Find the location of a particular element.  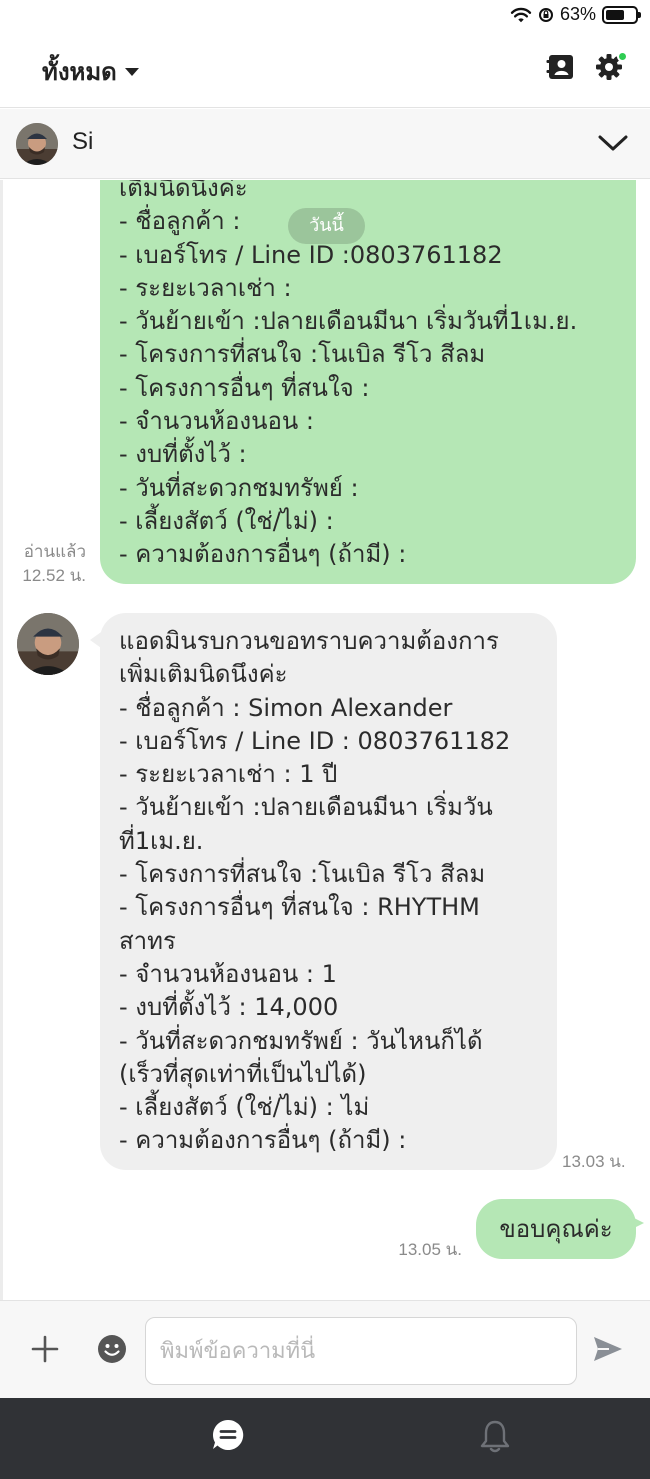

outgoing-message-bubble: ขอบคุณค่ะ is located at coordinates (556, 1229).